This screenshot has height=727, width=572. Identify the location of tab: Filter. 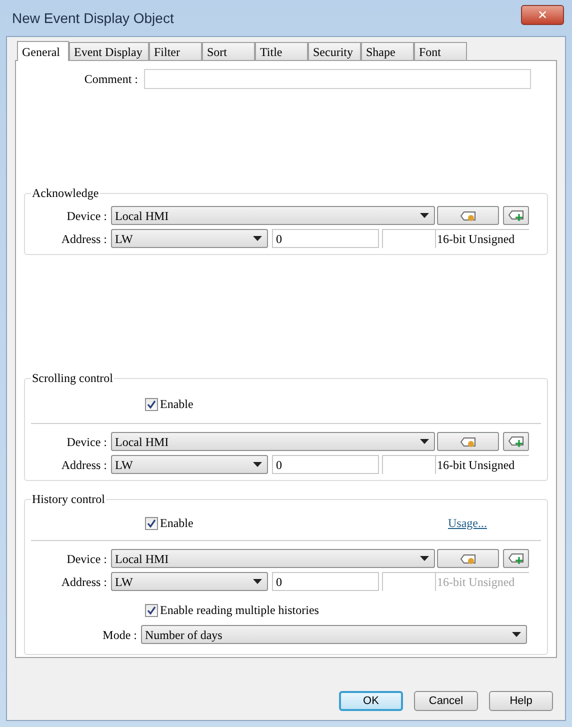
(175, 51).